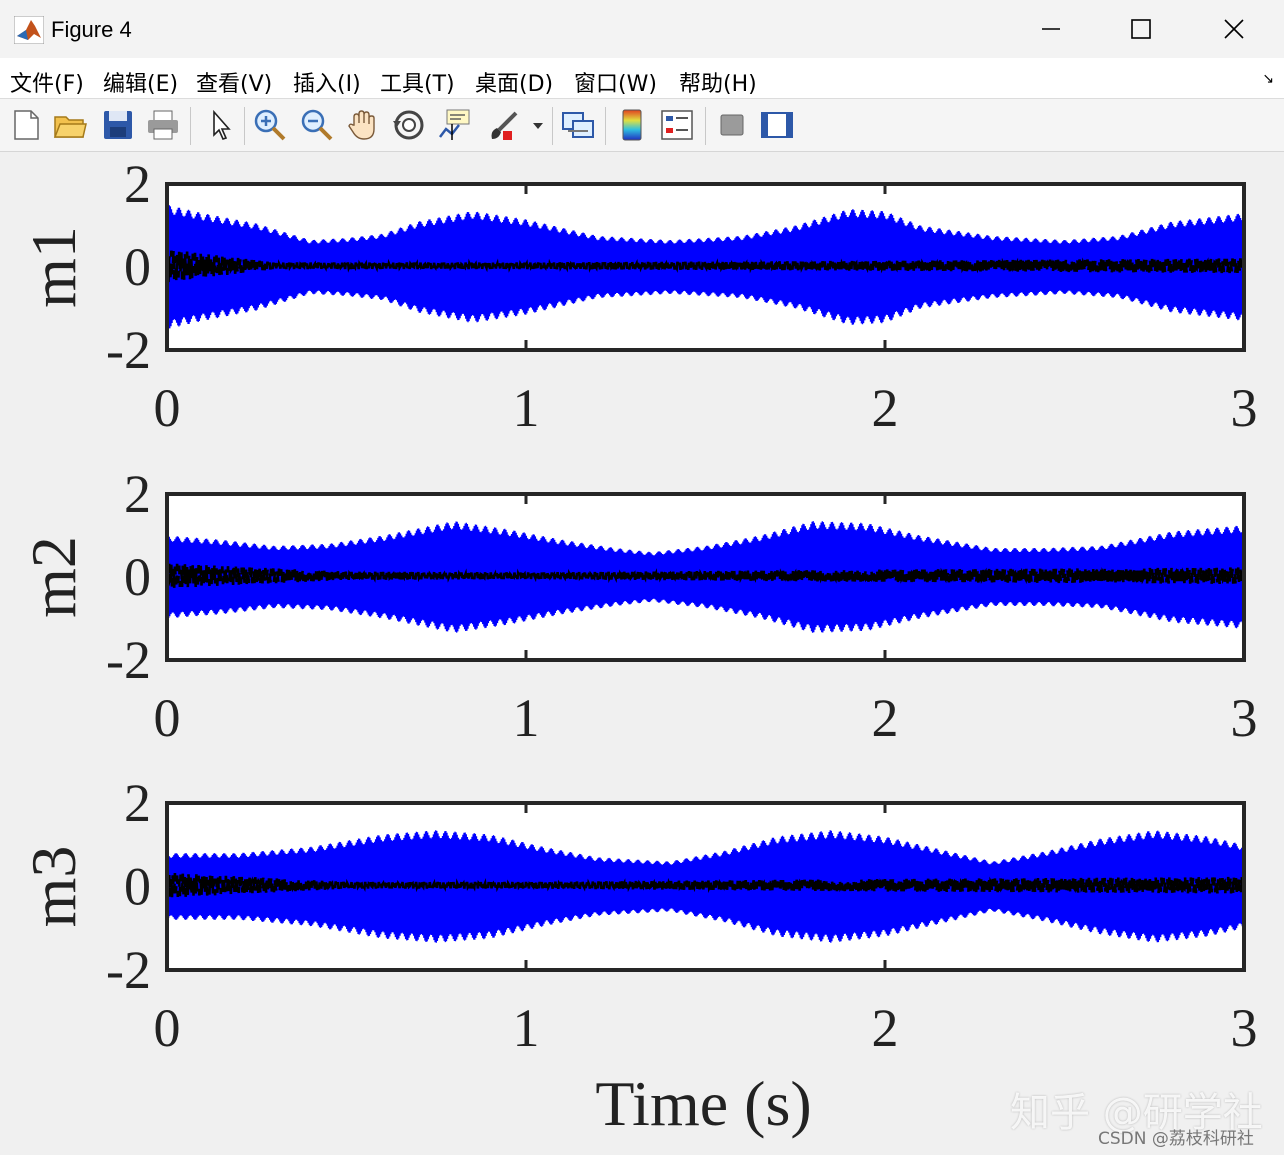 The image size is (1284, 1155). I want to click on menu-edit: 编辑(E), so click(140, 82).